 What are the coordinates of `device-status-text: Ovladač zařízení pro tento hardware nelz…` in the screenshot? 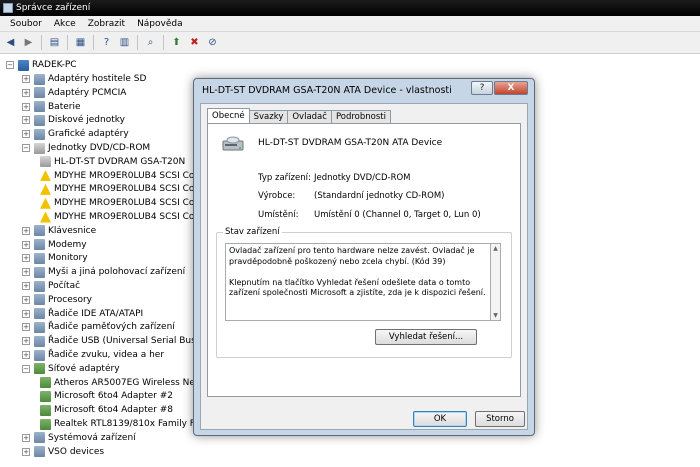 It's located at (358, 282).